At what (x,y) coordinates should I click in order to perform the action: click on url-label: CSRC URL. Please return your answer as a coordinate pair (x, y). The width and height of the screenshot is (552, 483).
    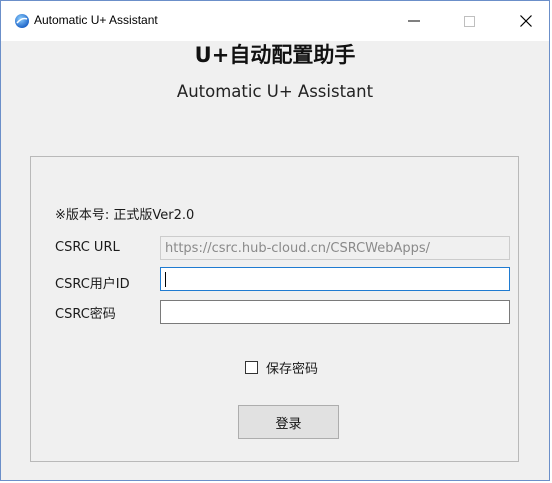
    Looking at the image, I should click on (87, 247).